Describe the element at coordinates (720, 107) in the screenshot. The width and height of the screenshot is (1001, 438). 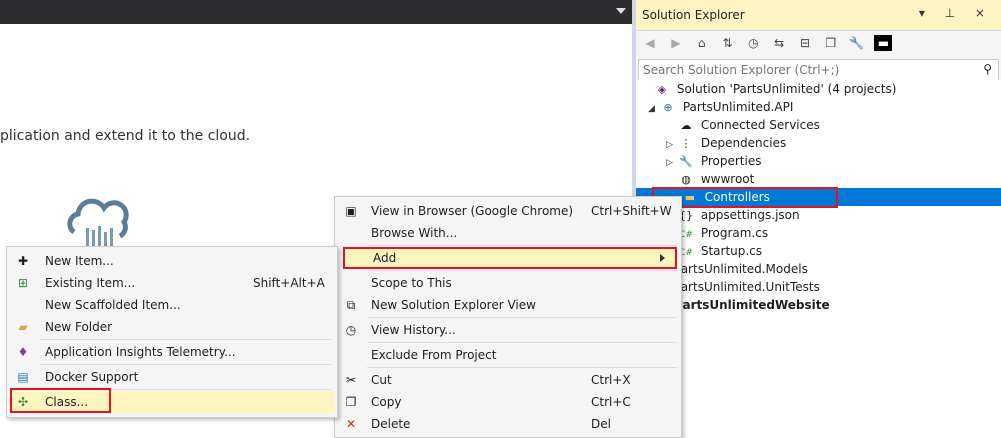
I see `tree-item-project-api: ◢ ⊕ PartsUnlimited.API` at that location.